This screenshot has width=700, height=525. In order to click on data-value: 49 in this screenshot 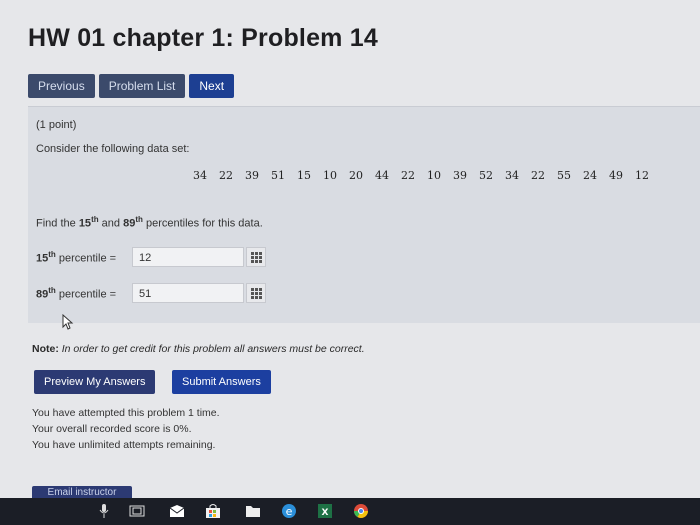, I will do `click(616, 175)`.